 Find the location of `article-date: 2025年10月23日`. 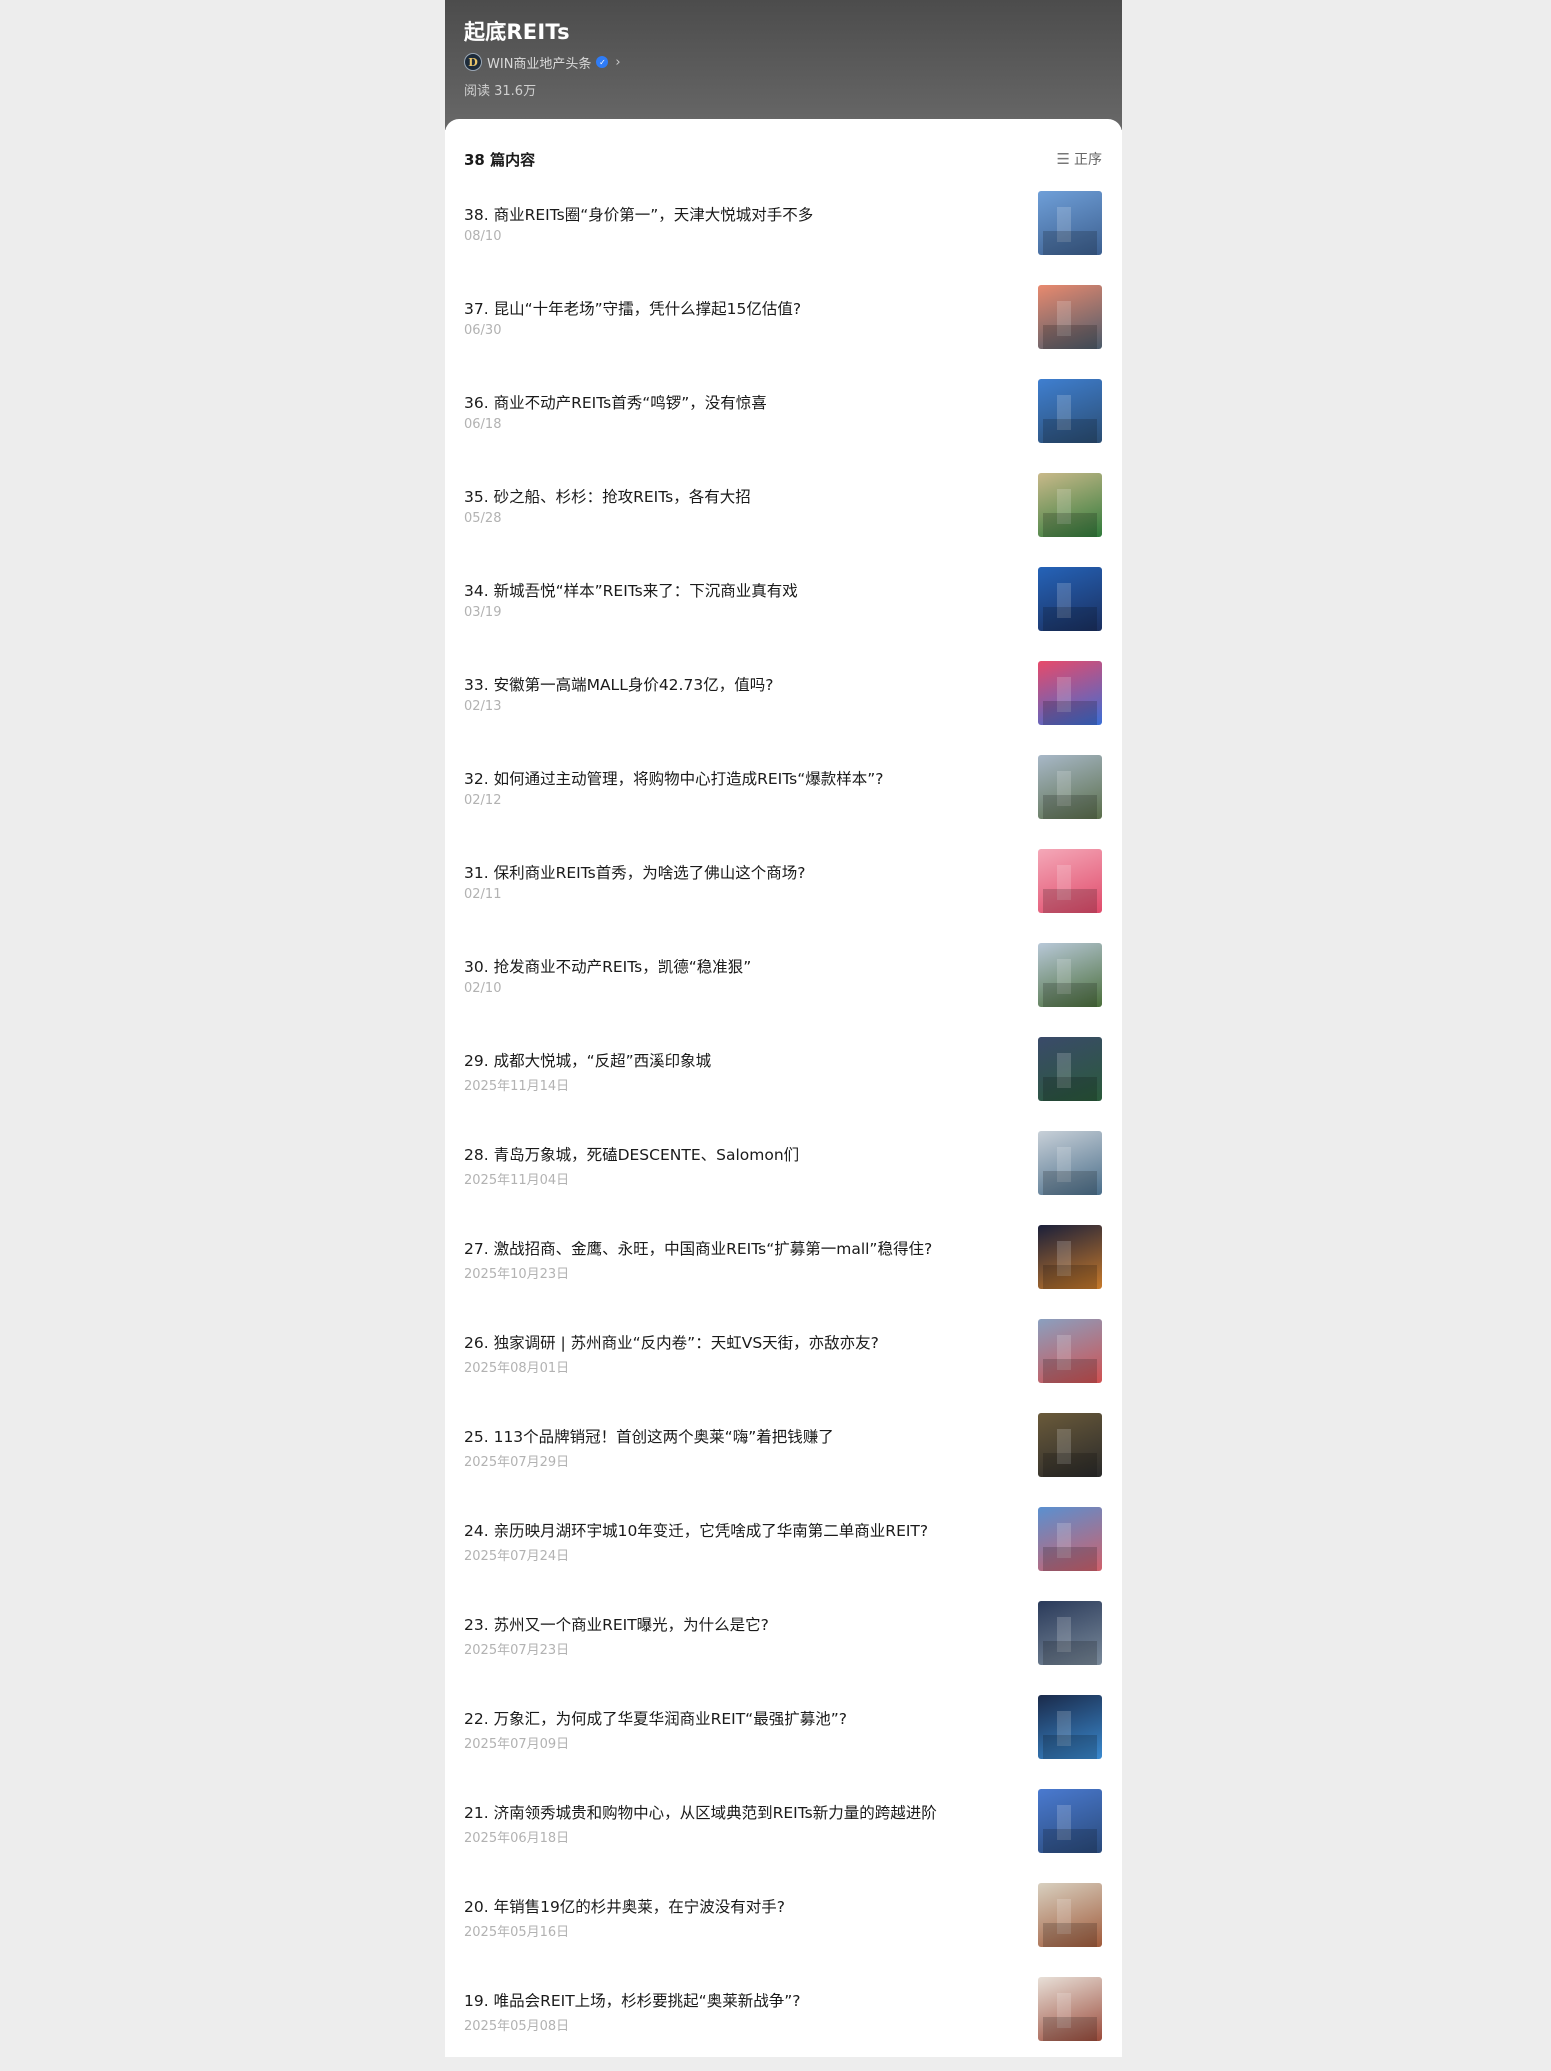

article-date: 2025年10月23日 is located at coordinates (517, 1274).